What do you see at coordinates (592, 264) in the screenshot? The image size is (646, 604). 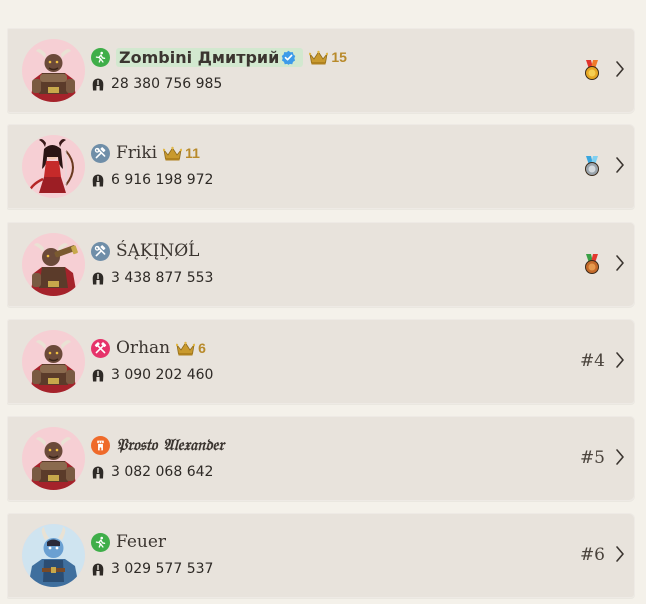 I see `bronze-medal-icon` at bounding box center [592, 264].